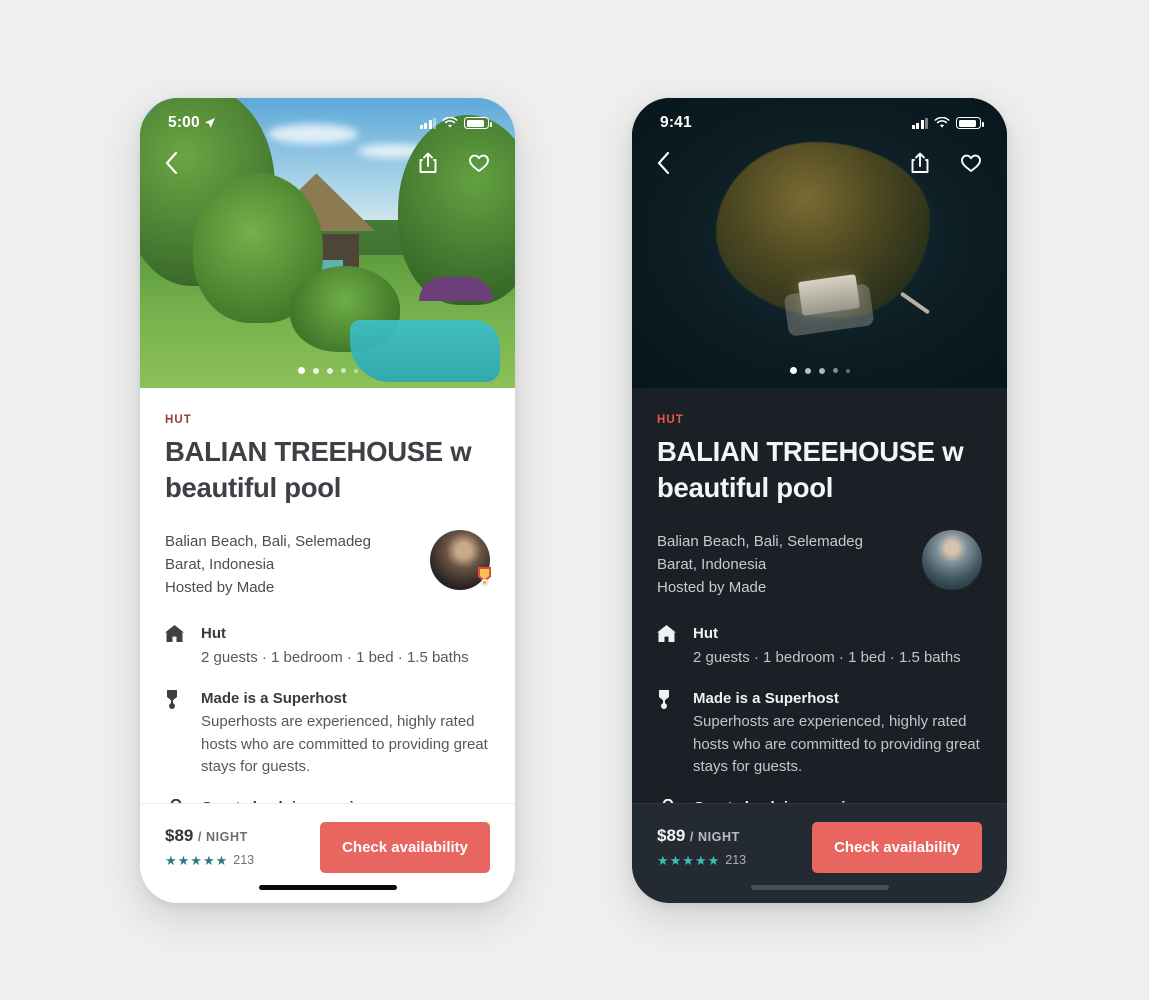 The width and height of the screenshot is (1149, 1000). What do you see at coordinates (327, 243) in the screenshot?
I see `hero-photo-light: 5:00` at bounding box center [327, 243].